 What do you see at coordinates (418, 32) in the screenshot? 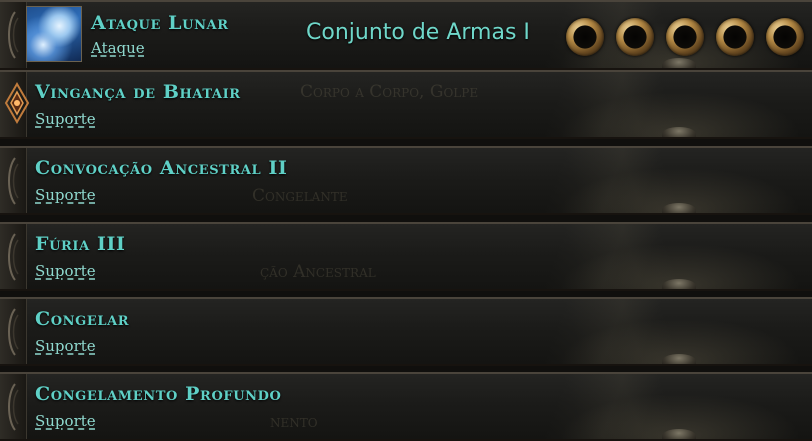
I see `weapon-set-label: Conjunto de Armas I` at bounding box center [418, 32].